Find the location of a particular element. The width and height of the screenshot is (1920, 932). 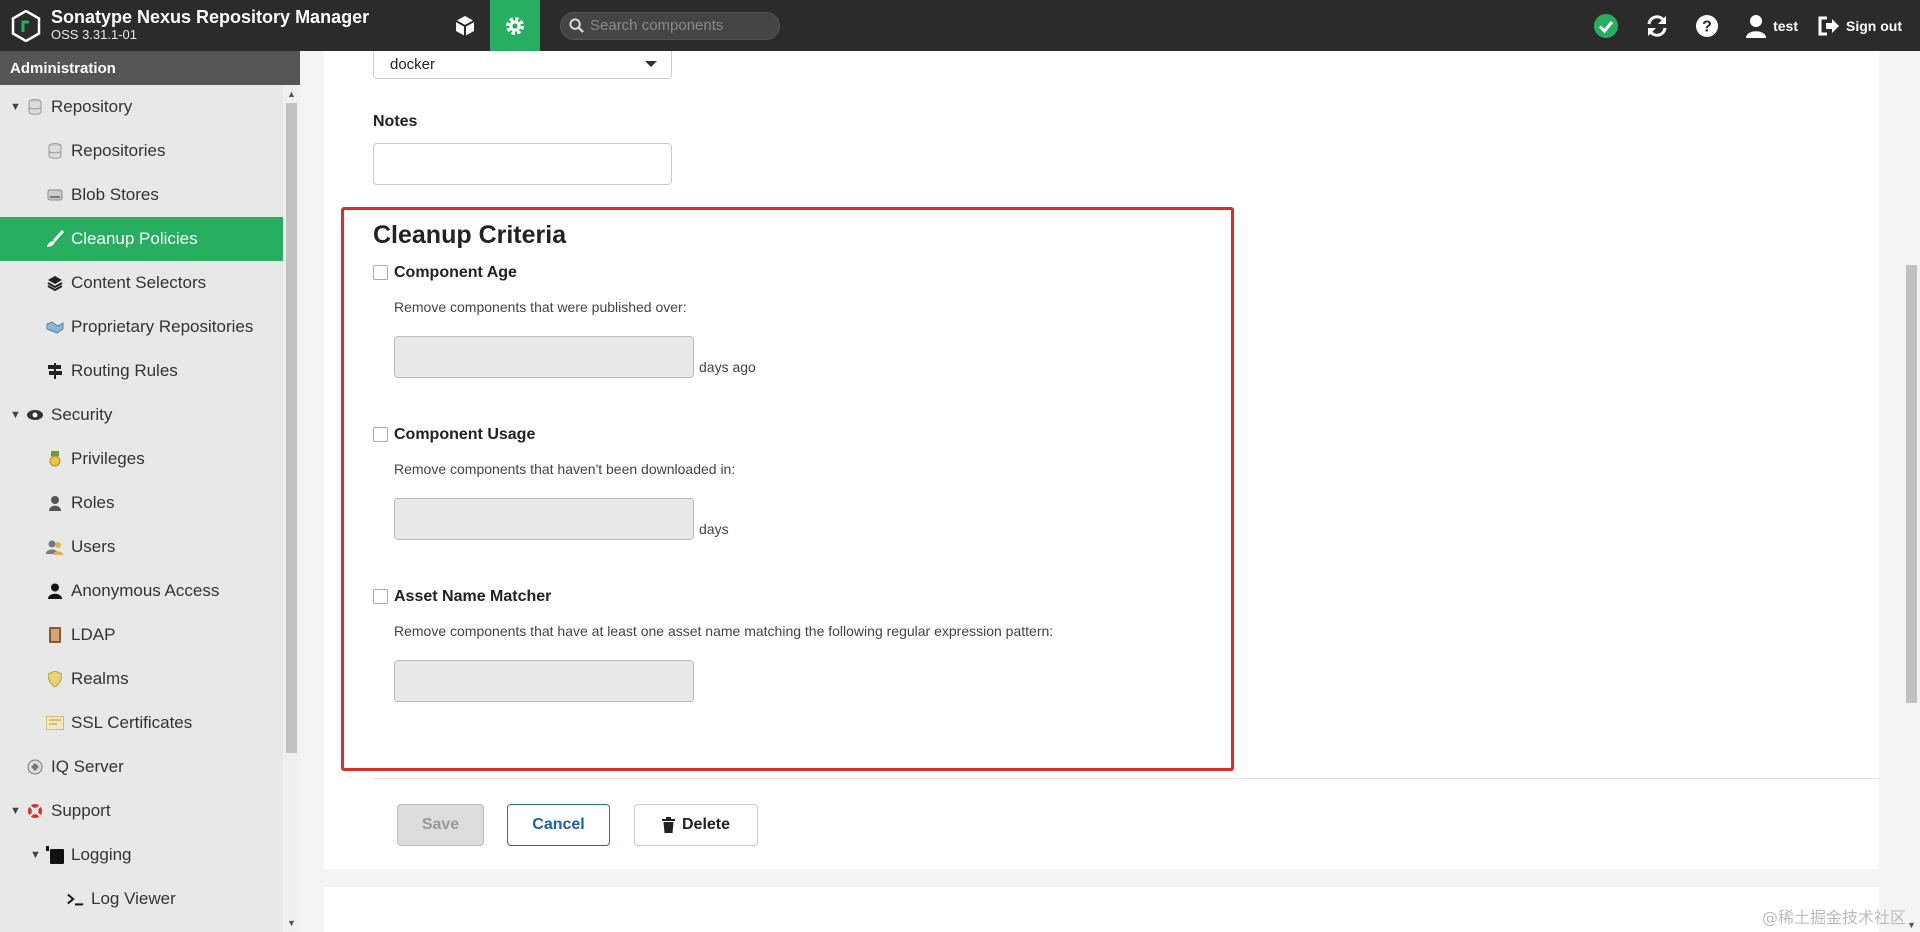

sidebar-item-security: ▼ Security is located at coordinates (141, 415).